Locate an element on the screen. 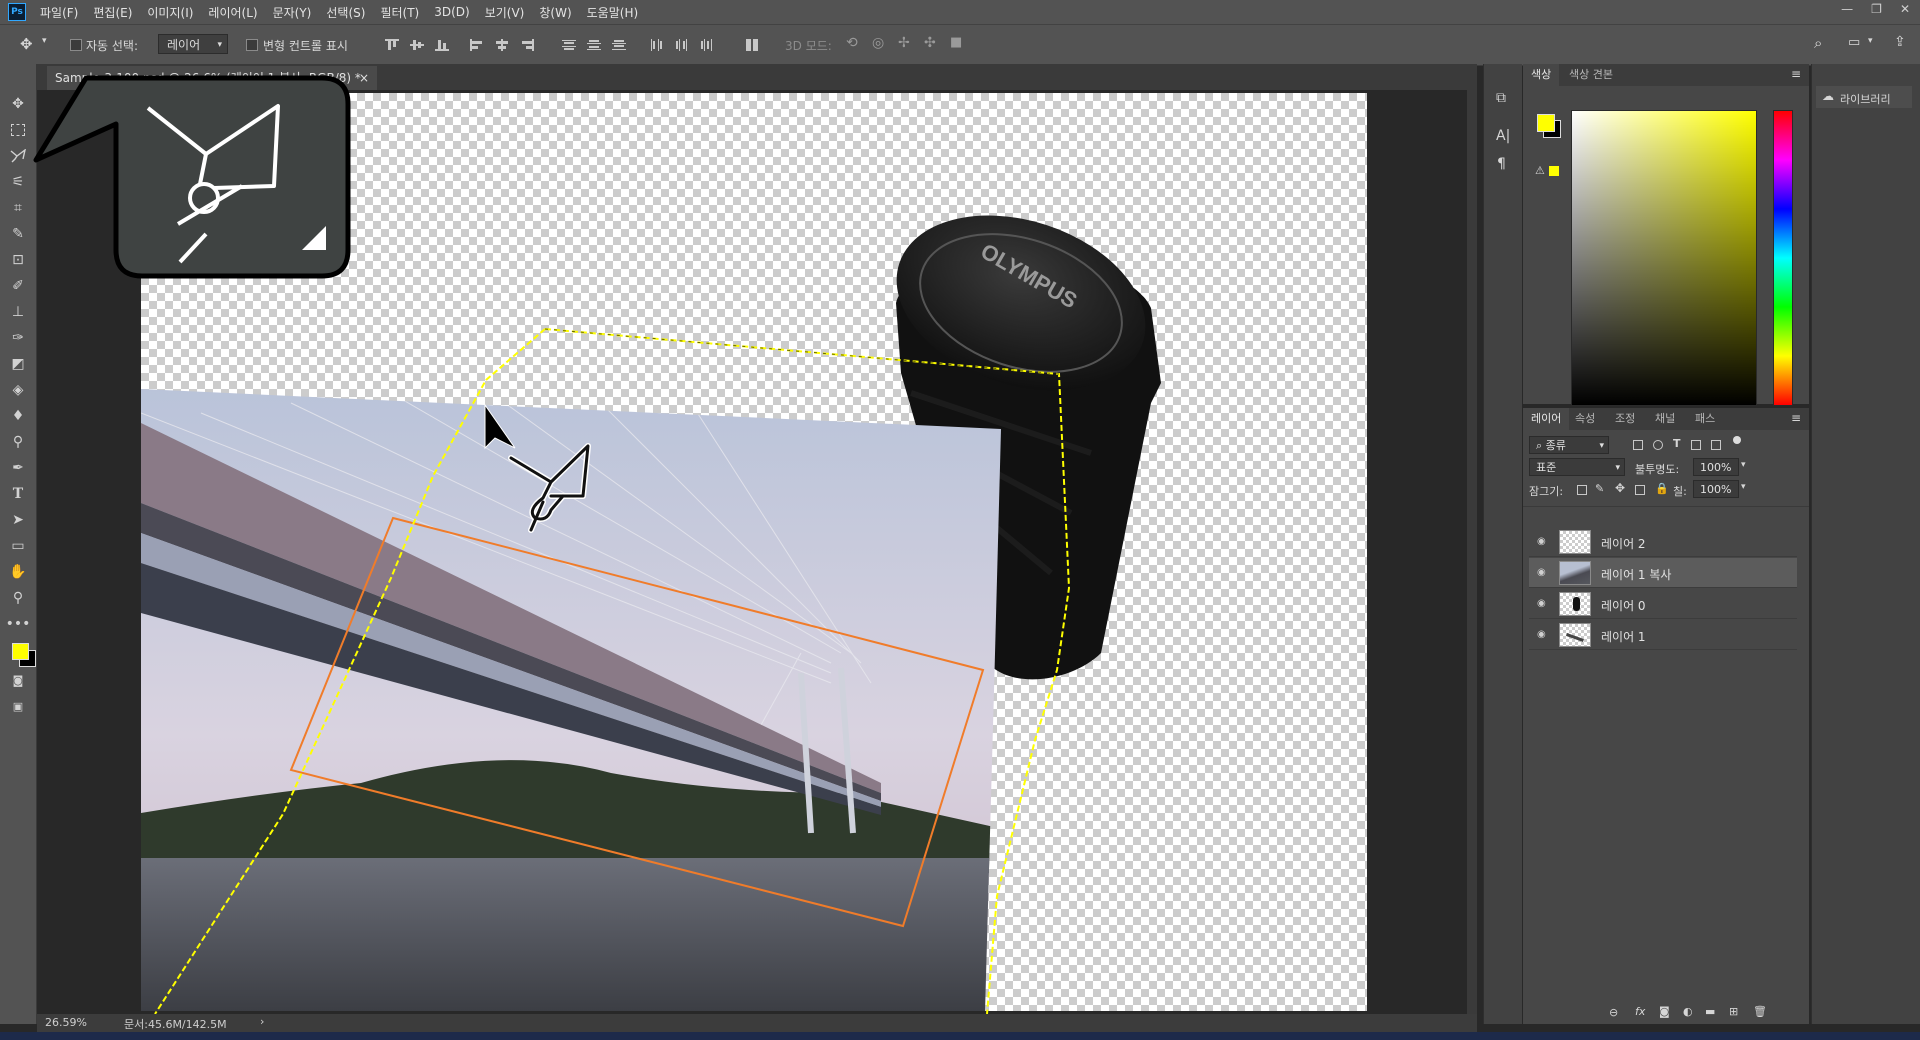 The image size is (1920, 1040). clone-stamp-tool-icon: ⊥ is located at coordinates (18, 312).